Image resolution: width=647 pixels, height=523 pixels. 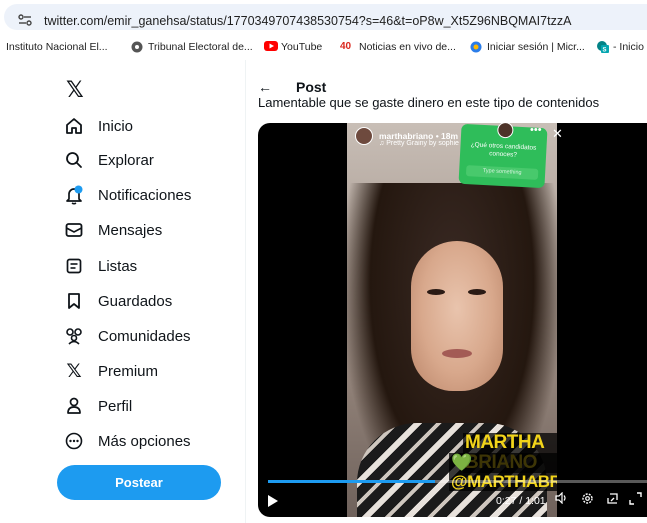 I want to click on sidebar-item-notificaciones: Notificaciones, so click(x=127, y=195).